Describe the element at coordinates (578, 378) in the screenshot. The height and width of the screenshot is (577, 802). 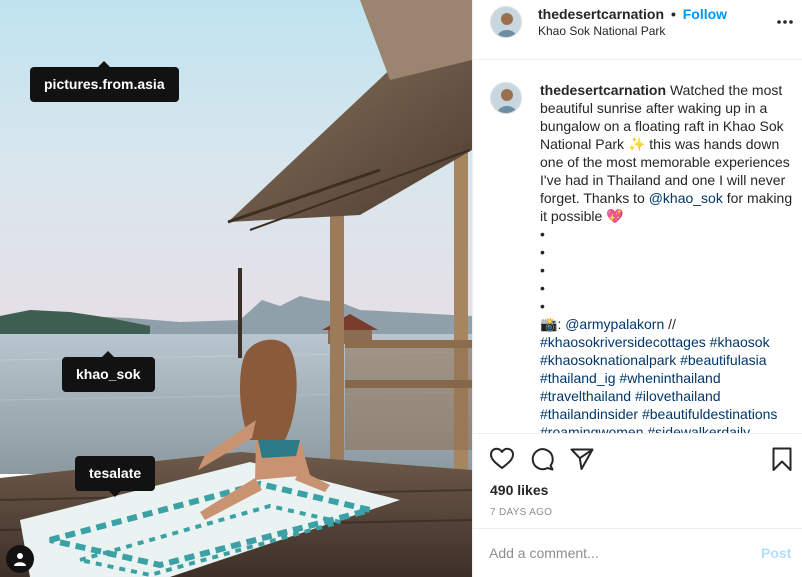
I see `hashtag-link: #thailand_ig` at that location.